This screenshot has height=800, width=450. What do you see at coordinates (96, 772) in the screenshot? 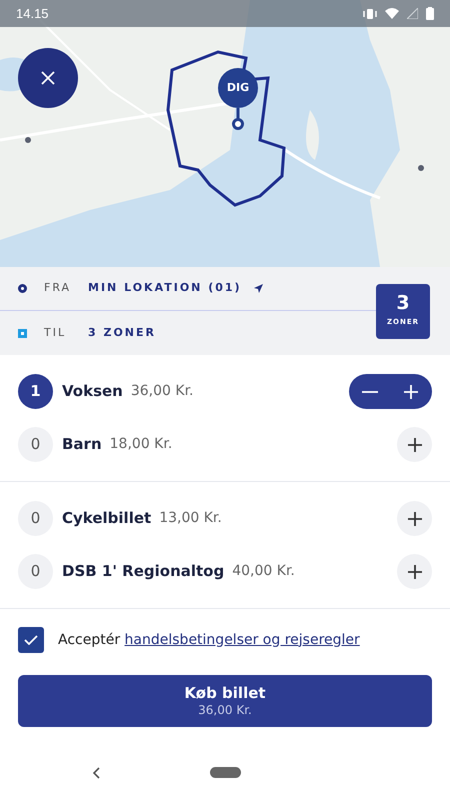
I see `back-icon` at bounding box center [96, 772].